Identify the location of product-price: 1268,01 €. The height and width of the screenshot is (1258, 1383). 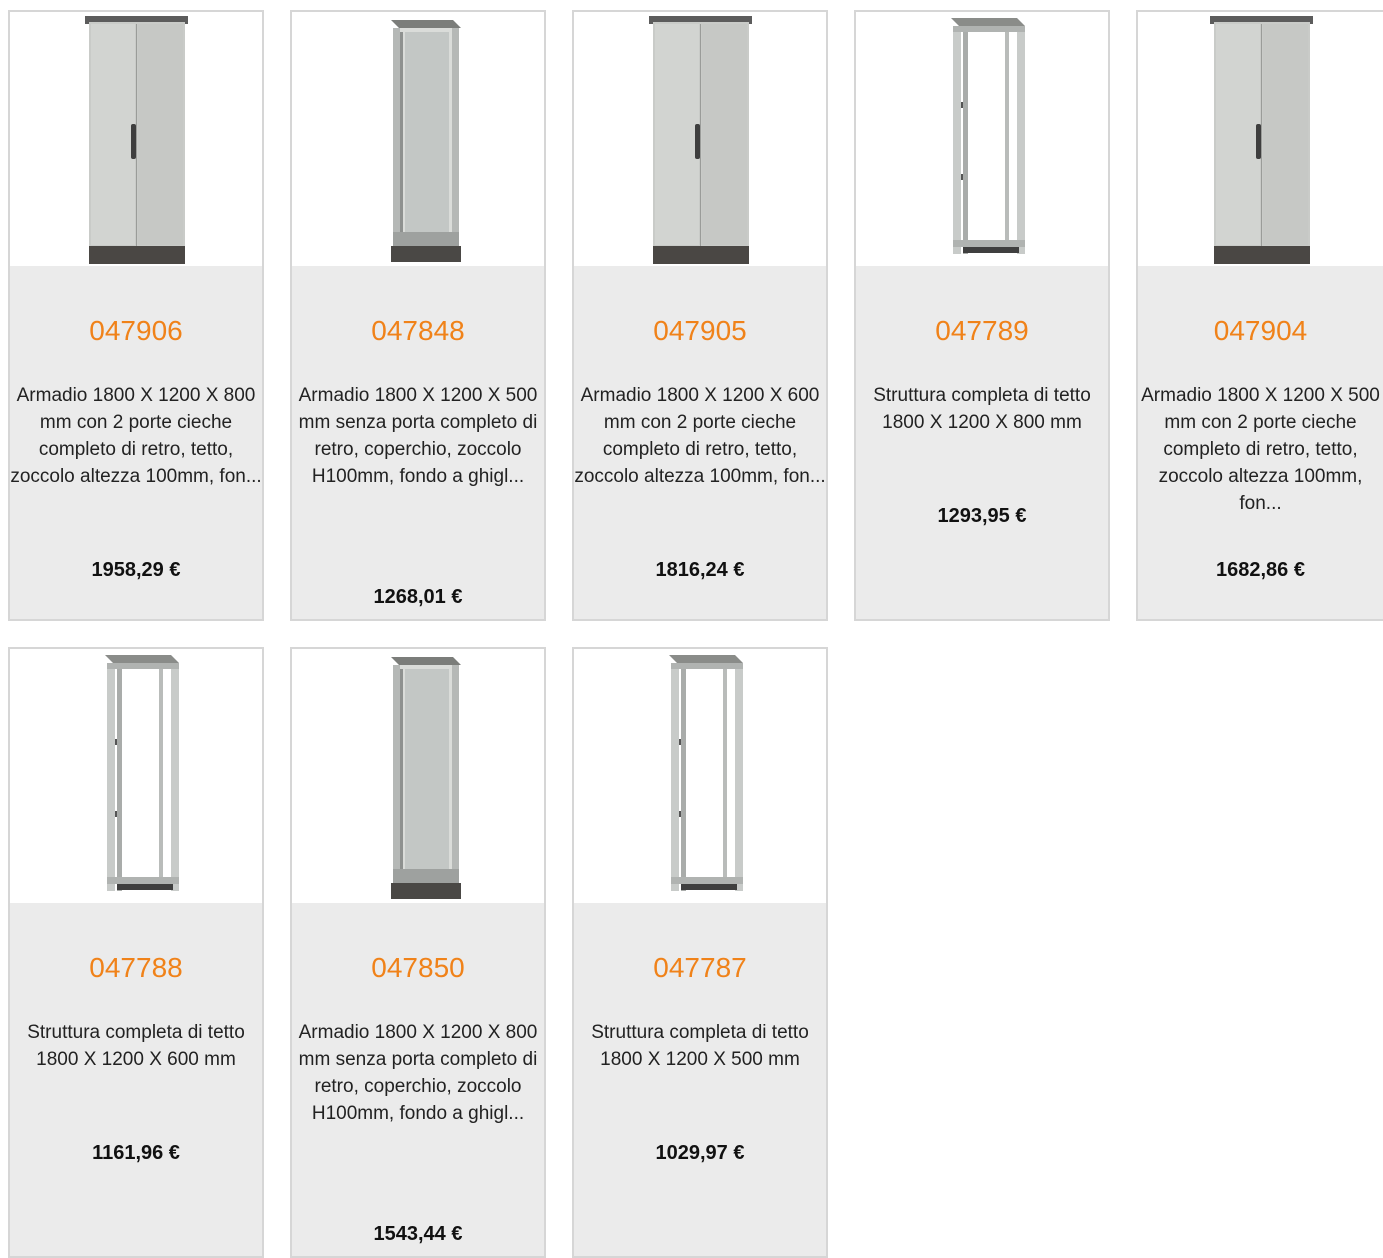
(418, 597).